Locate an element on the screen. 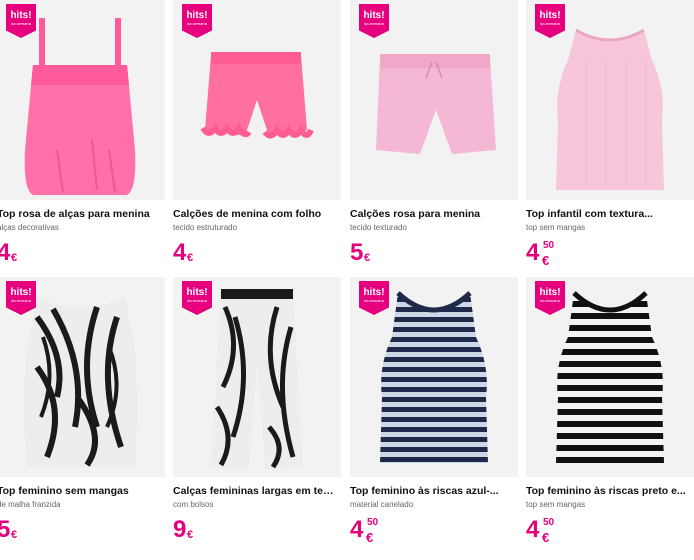  product-title: Top rosa de alças para menina is located at coordinates (81, 214).